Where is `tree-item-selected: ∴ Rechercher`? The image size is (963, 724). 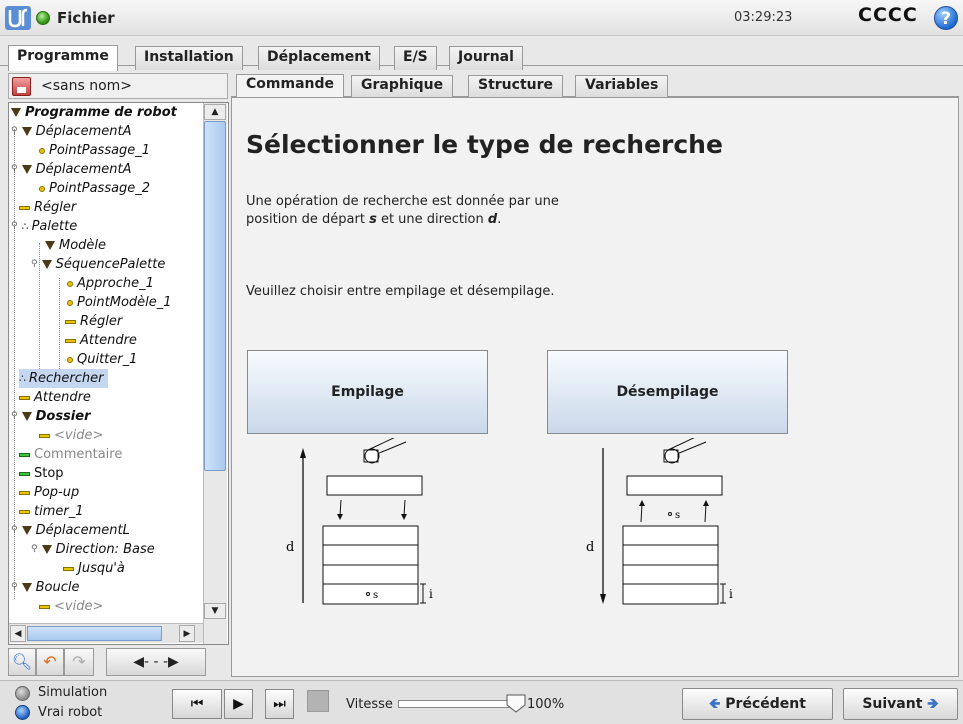
tree-item-selected: ∴ Rechercher is located at coordinates (63, 378).